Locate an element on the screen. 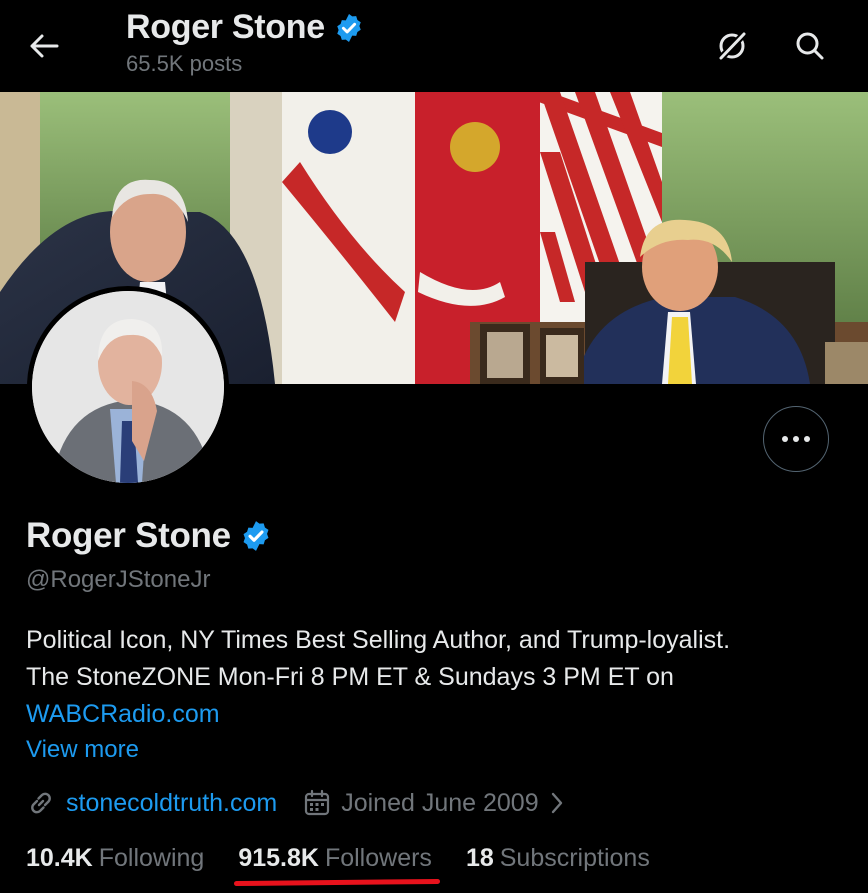 This screenshot has height=893, width=868. view-more-link: View more is located at coordinates (82, 750).